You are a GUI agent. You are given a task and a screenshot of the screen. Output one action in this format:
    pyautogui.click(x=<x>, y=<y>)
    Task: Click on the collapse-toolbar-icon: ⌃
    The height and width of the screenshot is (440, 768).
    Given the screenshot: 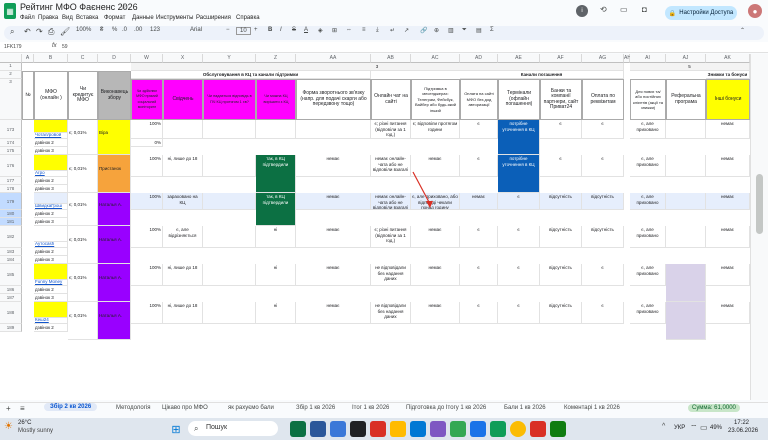 What is the action you would take?
    pyautogui.click(x=742, y=30)
    